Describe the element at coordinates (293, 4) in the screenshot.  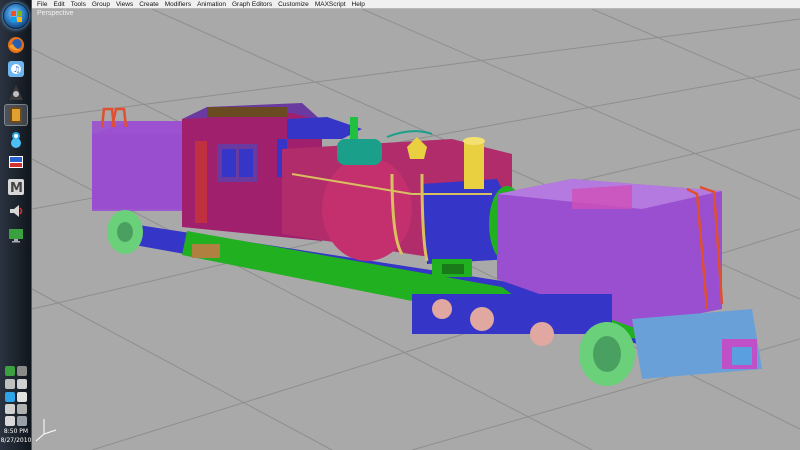
I see `menu-customize: Customize` at that location.